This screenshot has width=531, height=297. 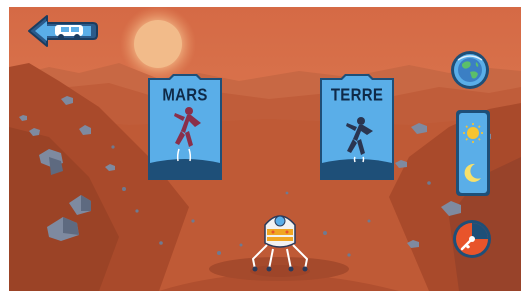 I want to click on back-arrow-rover-icon, so click(x=63, y=31).